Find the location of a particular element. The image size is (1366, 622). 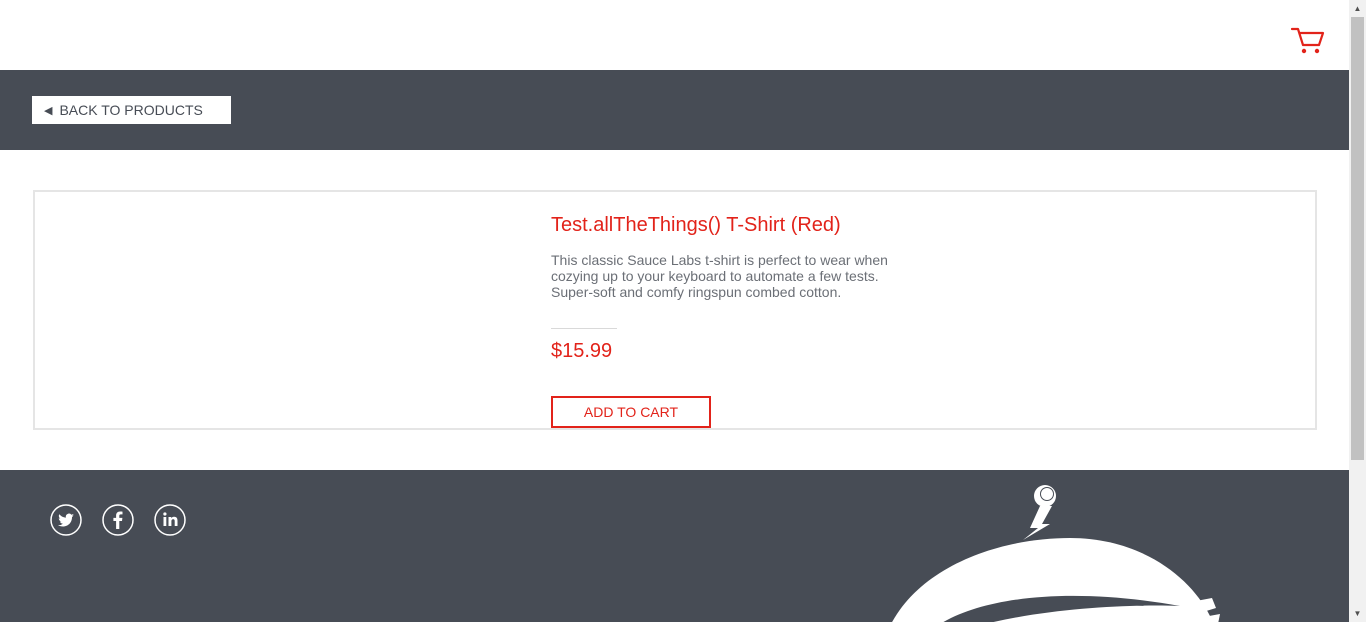

back-to-products-button: ◀ BACK TO PRODUCTS is located at coordinates (131, 110).